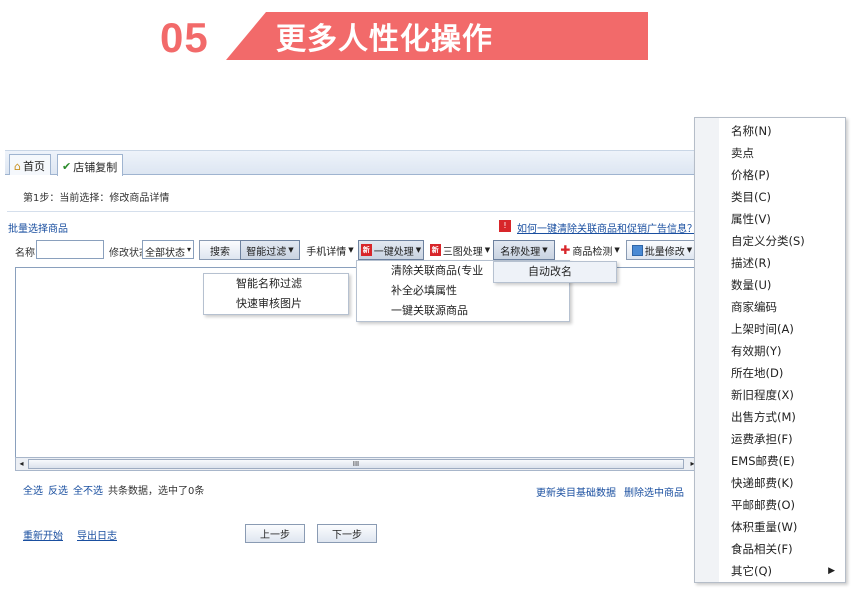  Describe the element at coordinates (752, 571) in the screenshot. I see `menu-item-label: 其它(Q)` at that location.